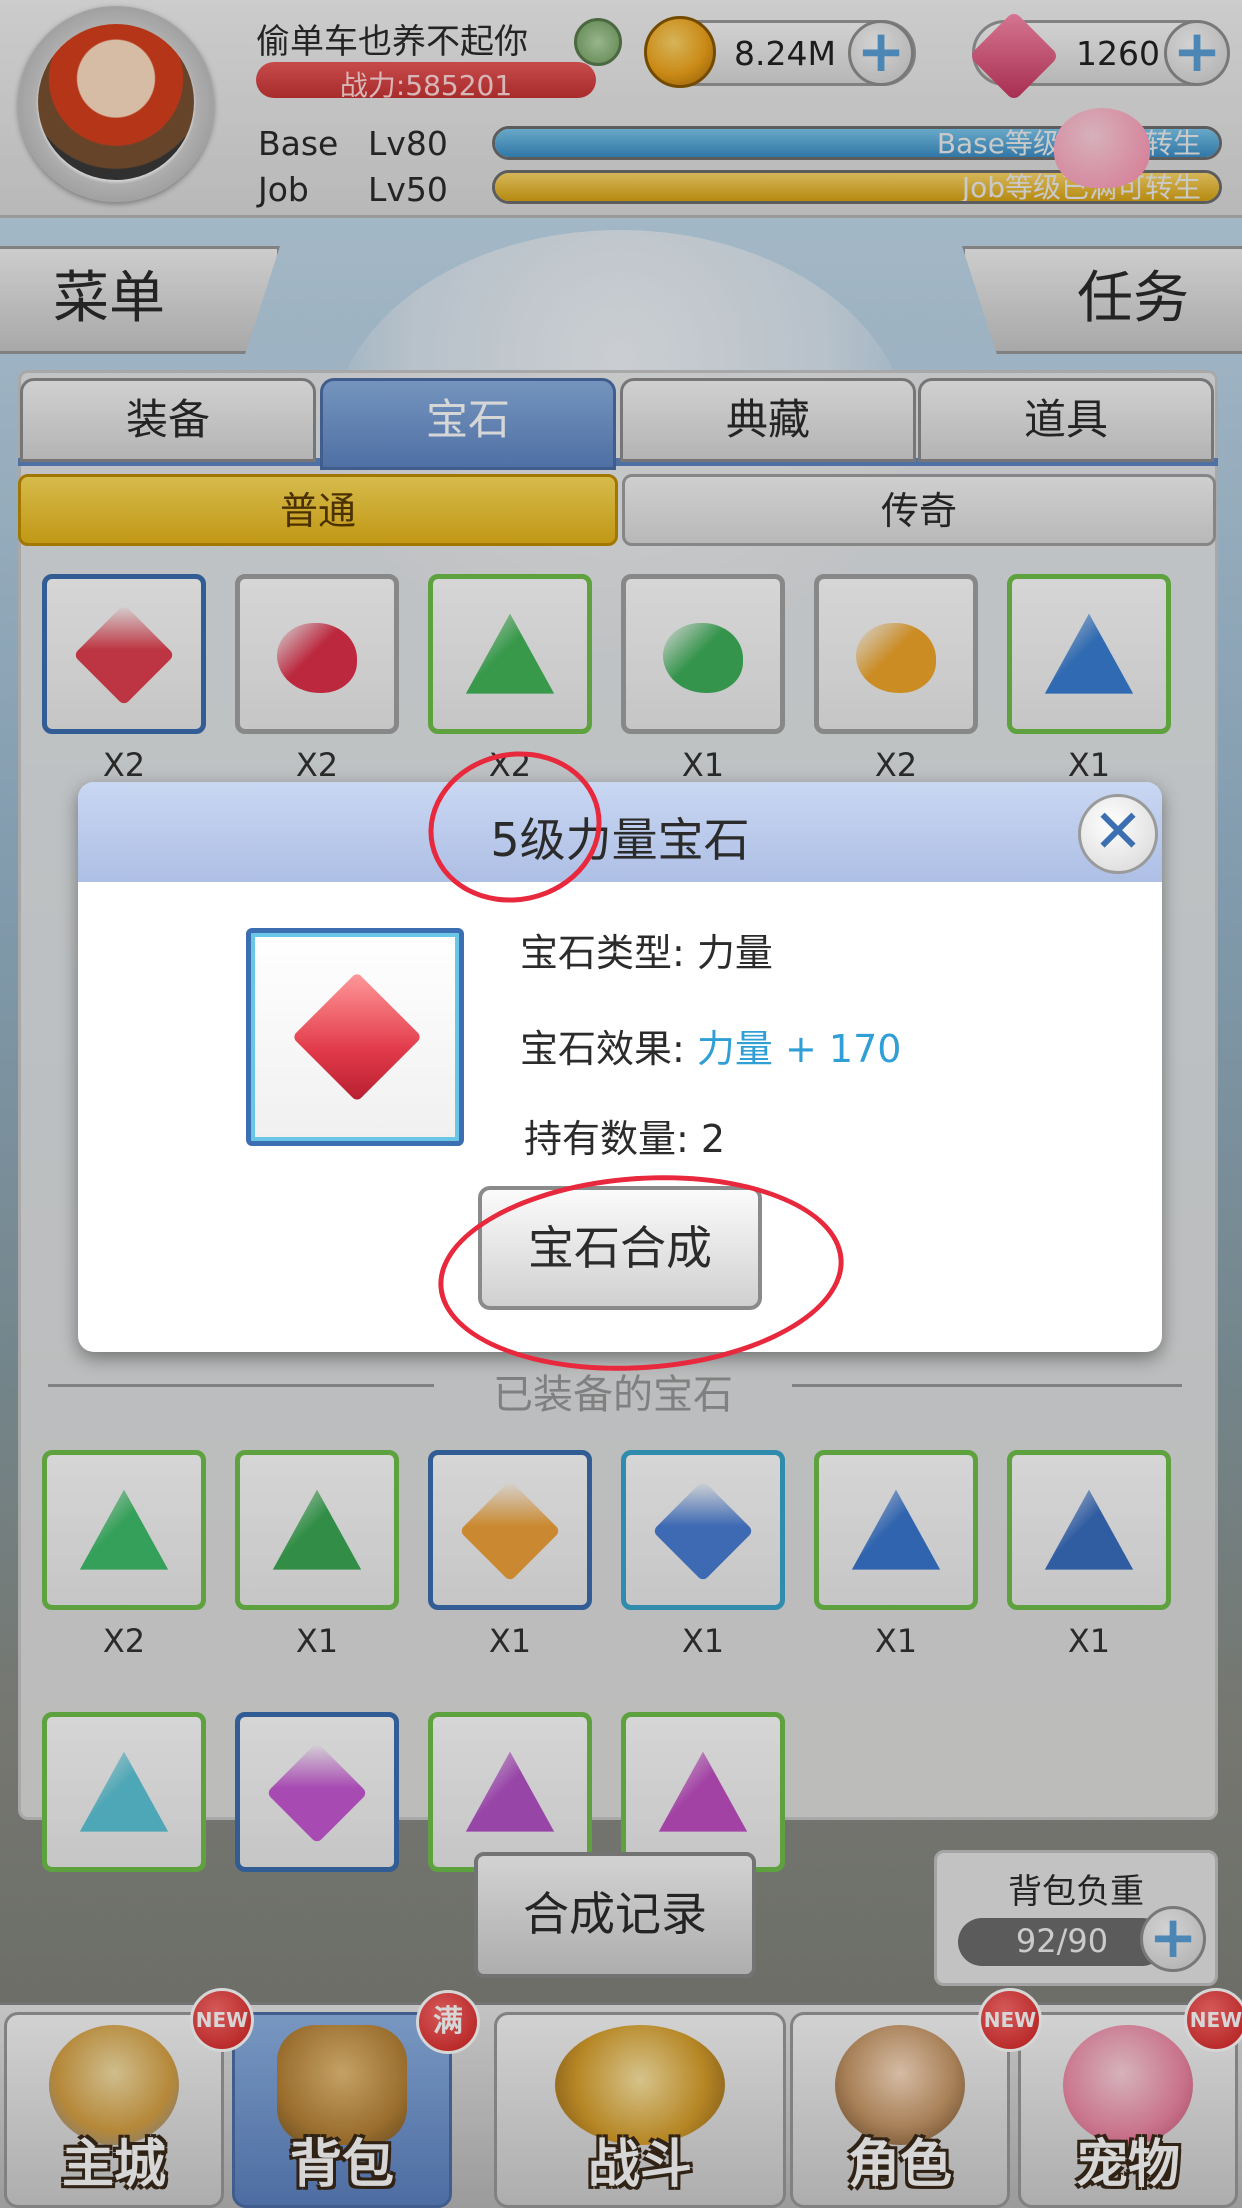  I want to click on gem-effect-value: 力量 + 170, so click(799, 1049).